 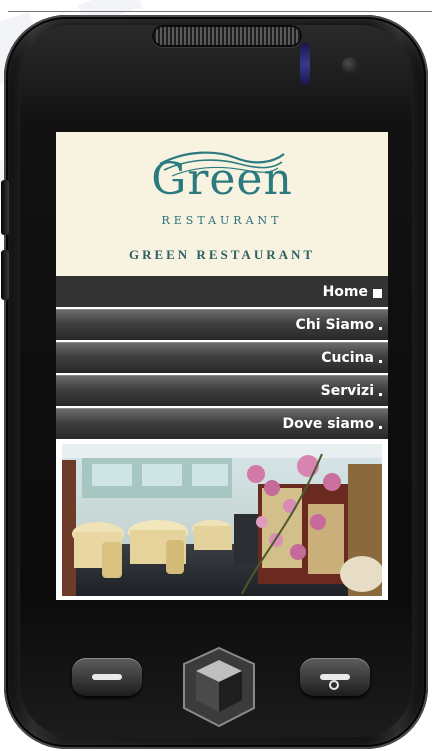 What do you see at coordinates (227, 36) in the screenshot?
I see `earpiece-speaker` at bounding box center [227, 36].